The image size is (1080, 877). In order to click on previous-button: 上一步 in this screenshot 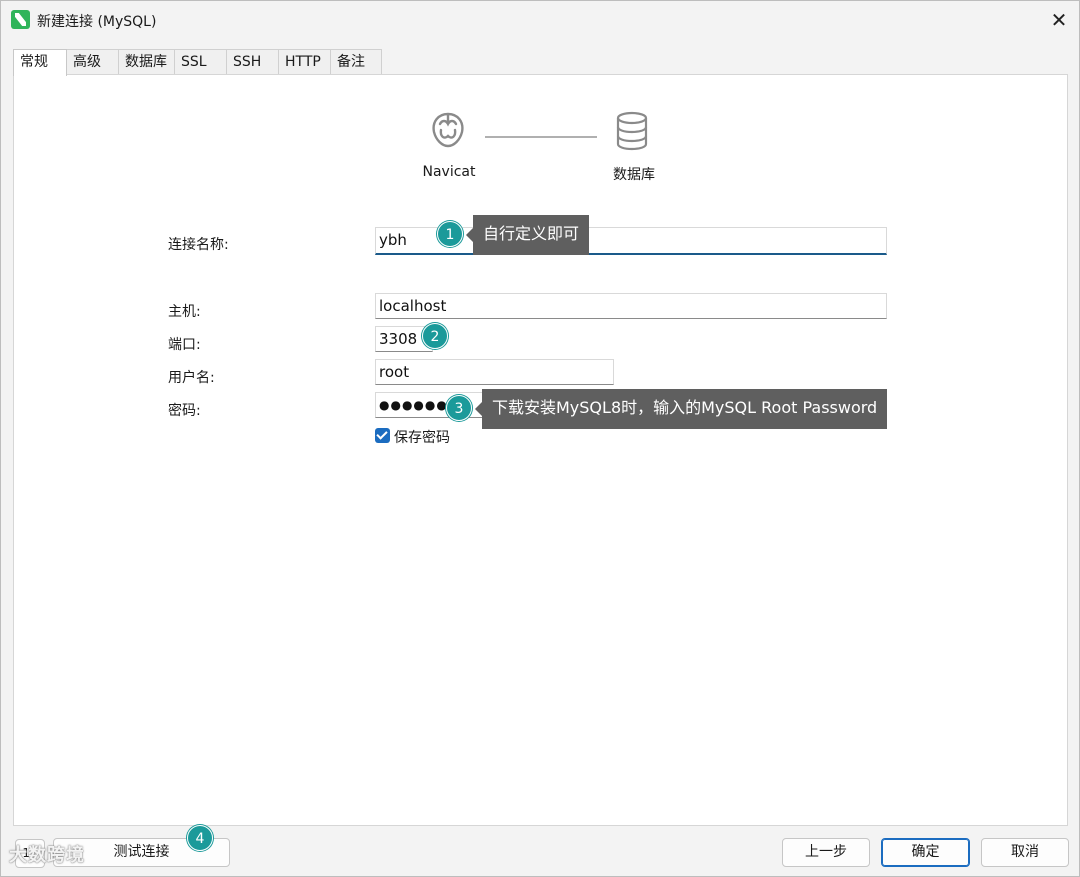, I will do `click(826, 852)`.